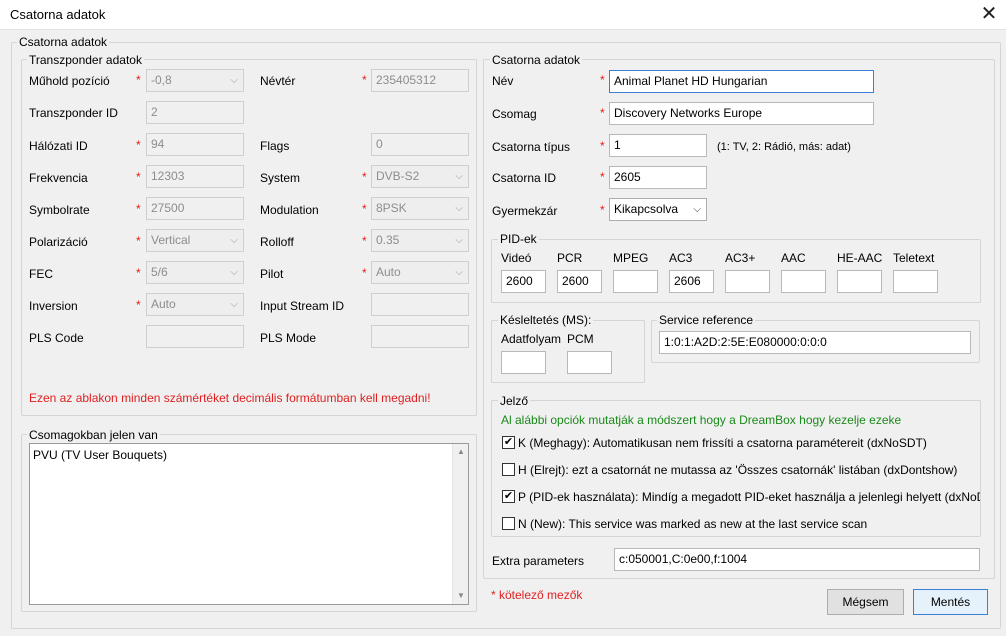 This screenshot has width=1006, height=636. What do you see at coordinates (635, 281) in the screenshot?
I see `pid-mpeg-input` at bounding box center [635, 281].